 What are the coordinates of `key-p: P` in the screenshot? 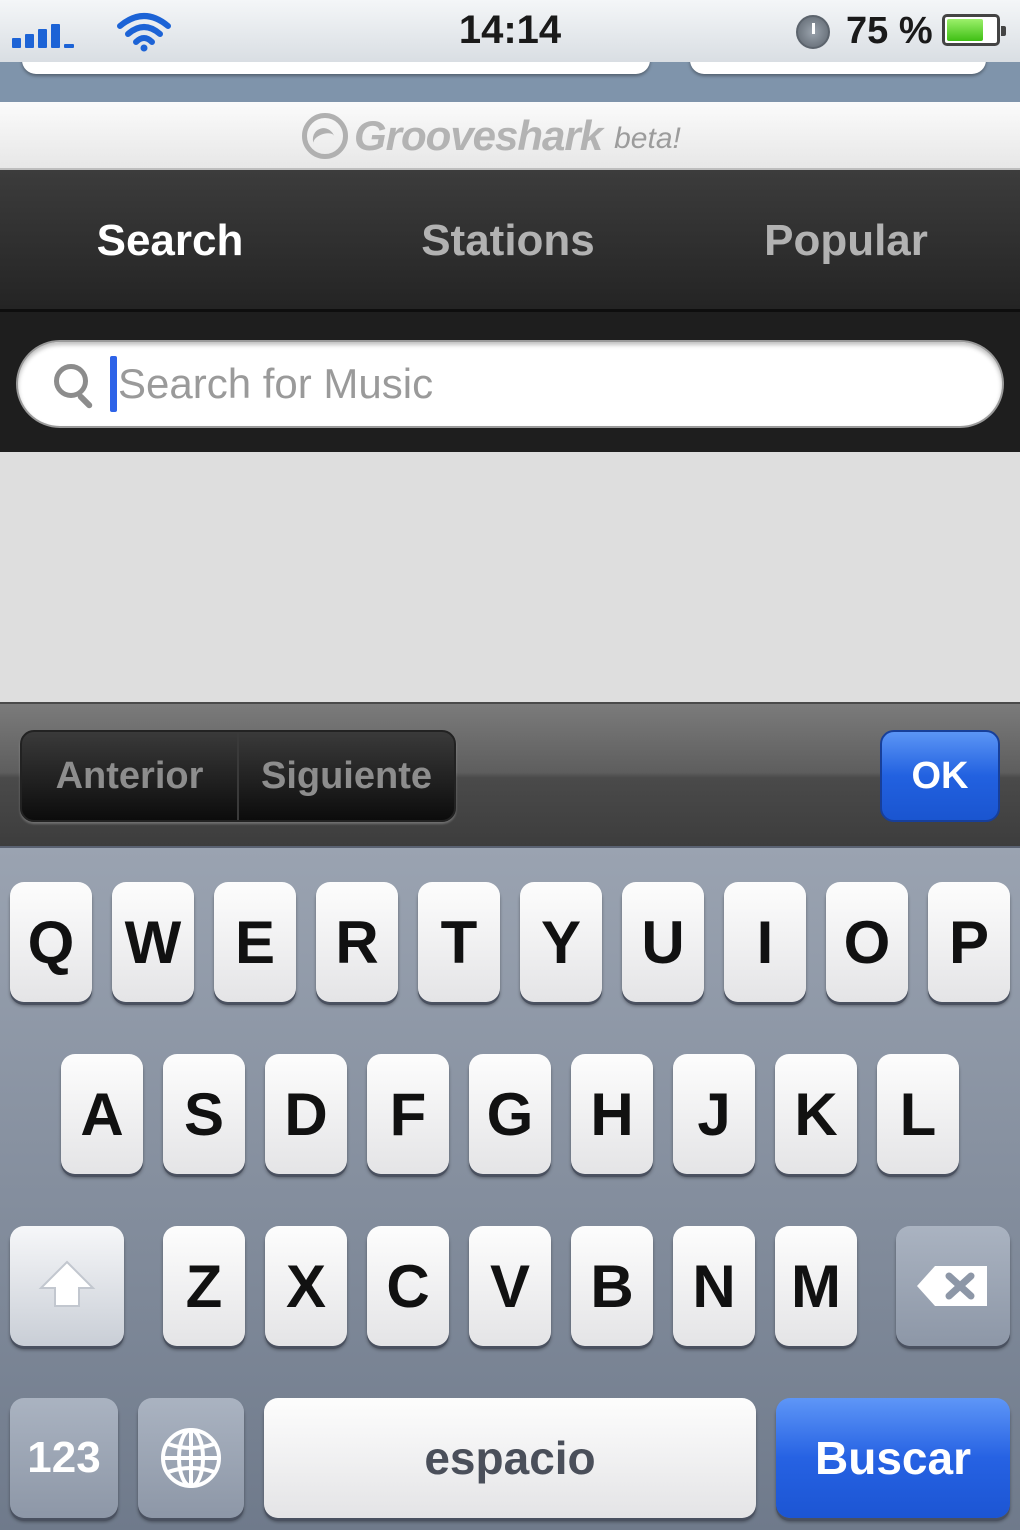 It's located at (969, 942).